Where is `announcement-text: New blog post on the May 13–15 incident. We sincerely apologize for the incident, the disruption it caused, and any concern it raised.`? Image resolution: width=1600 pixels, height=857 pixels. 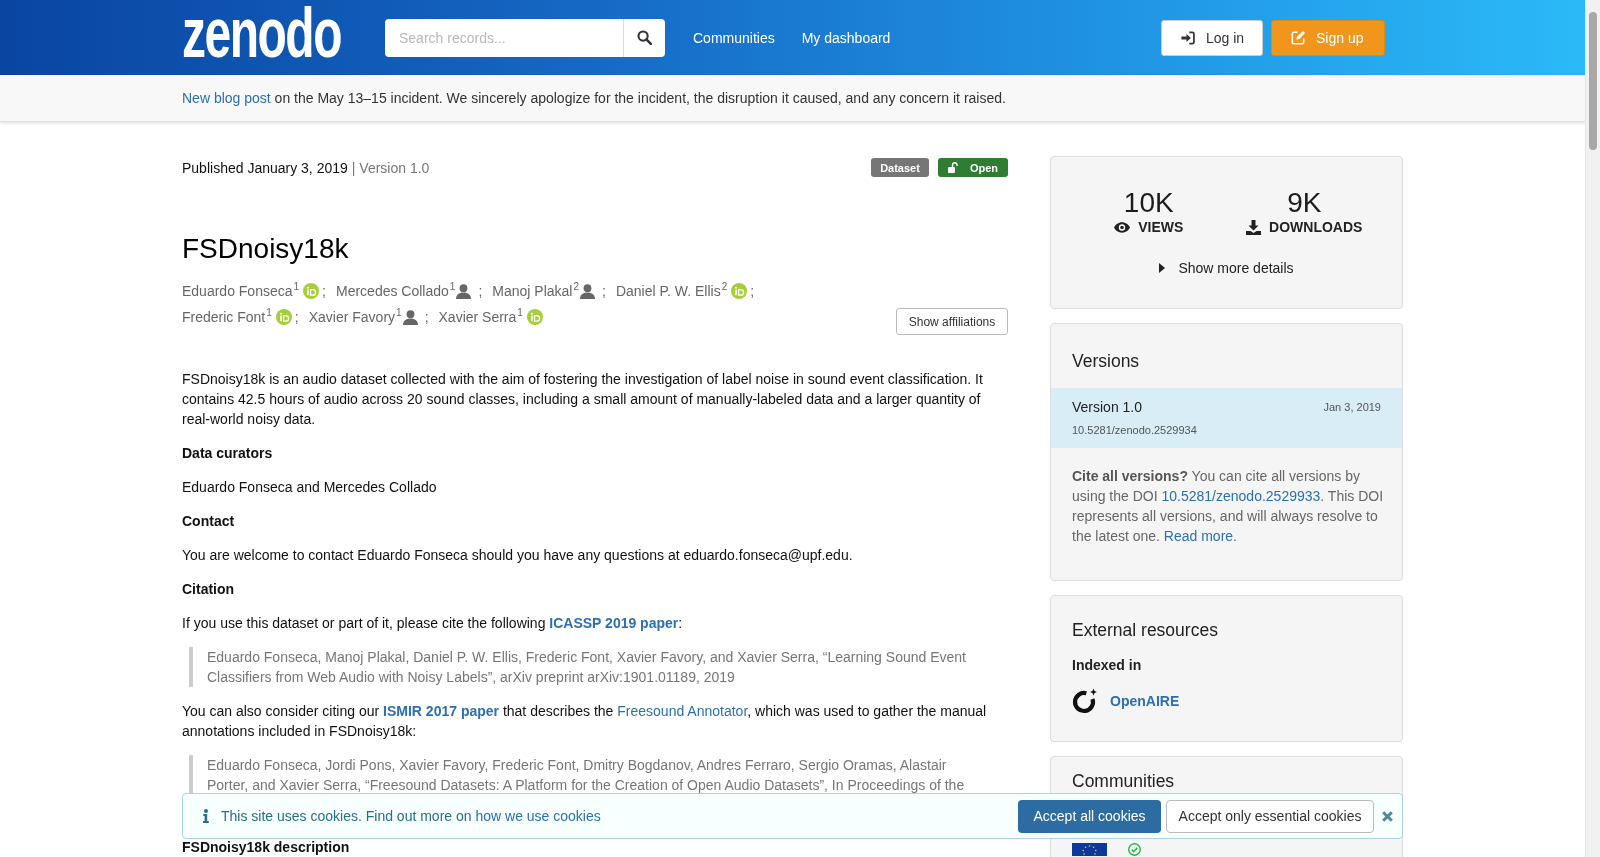 announcement-text: New blog post on the May 13–15 incident. We sincerely apologize for the incident, the disruption it caused, and any concern it raised. is located at coordinates (594, 98).